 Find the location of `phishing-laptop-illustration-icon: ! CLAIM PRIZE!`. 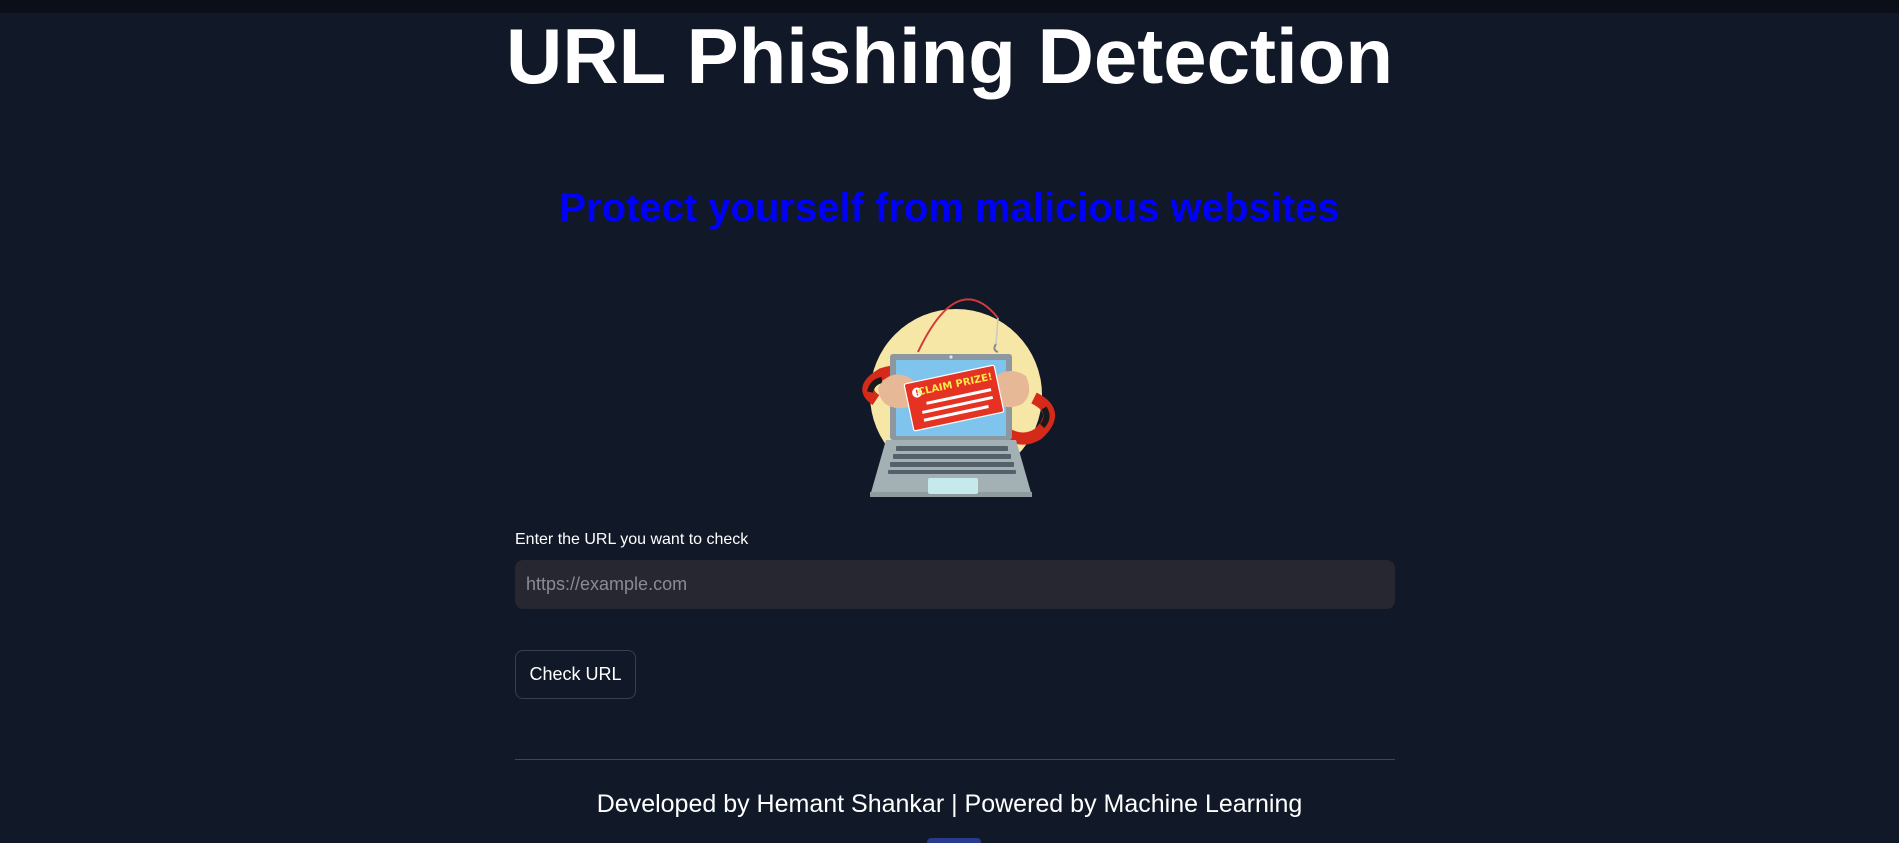

phishing-laptop-illustration-icon: ! CLAIM PRIZE! is located at coordinates (958, 397).